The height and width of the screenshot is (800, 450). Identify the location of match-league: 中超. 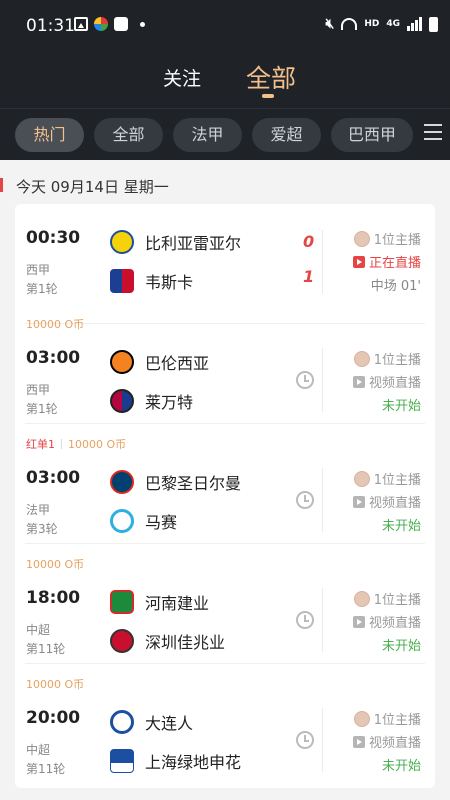
(38, 750).